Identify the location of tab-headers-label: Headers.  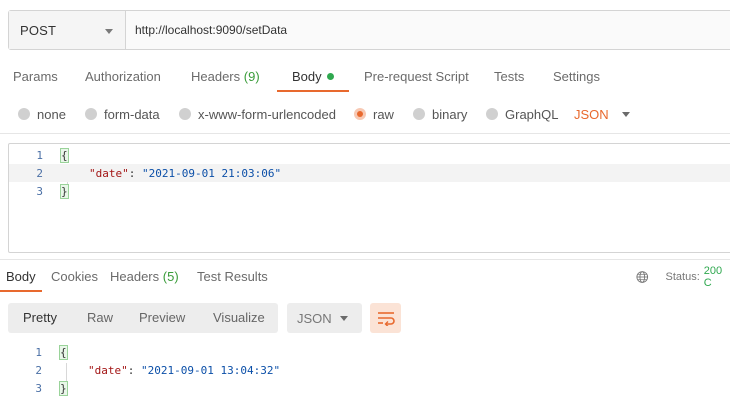
(216, 76).